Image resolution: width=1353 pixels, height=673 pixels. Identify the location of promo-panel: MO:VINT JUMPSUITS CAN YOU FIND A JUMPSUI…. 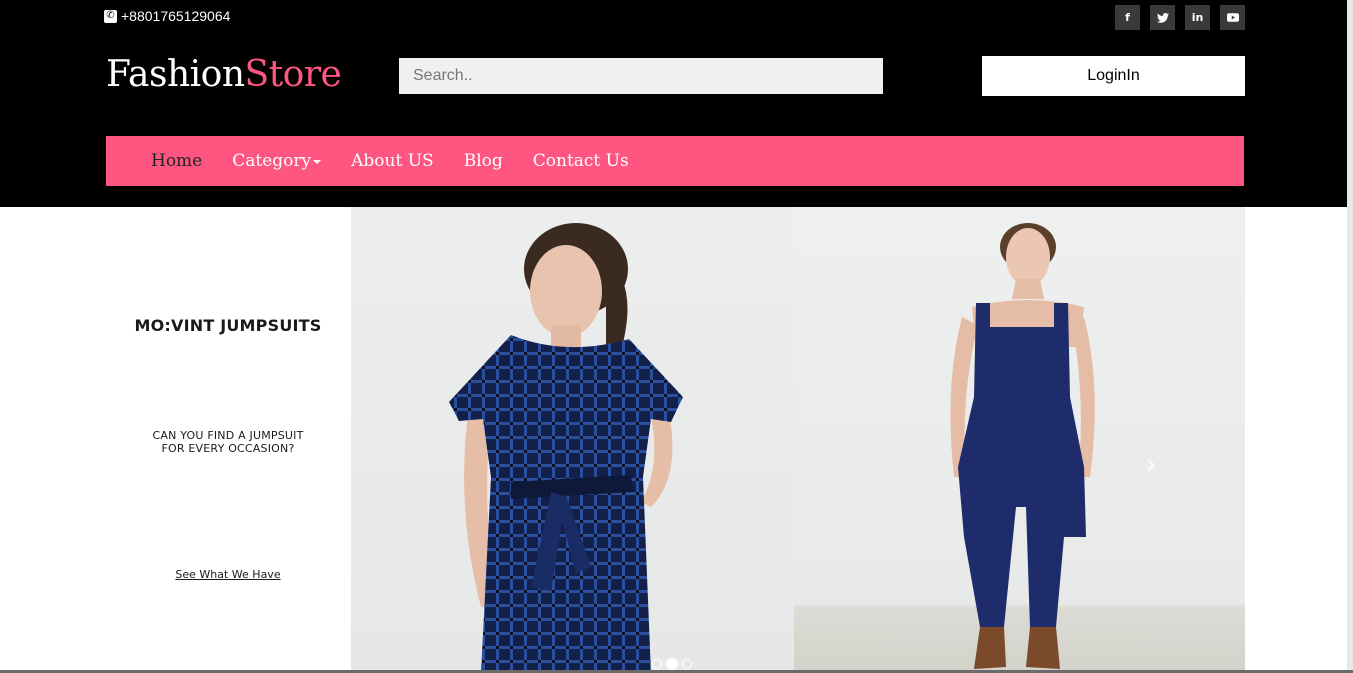
(228, 440).